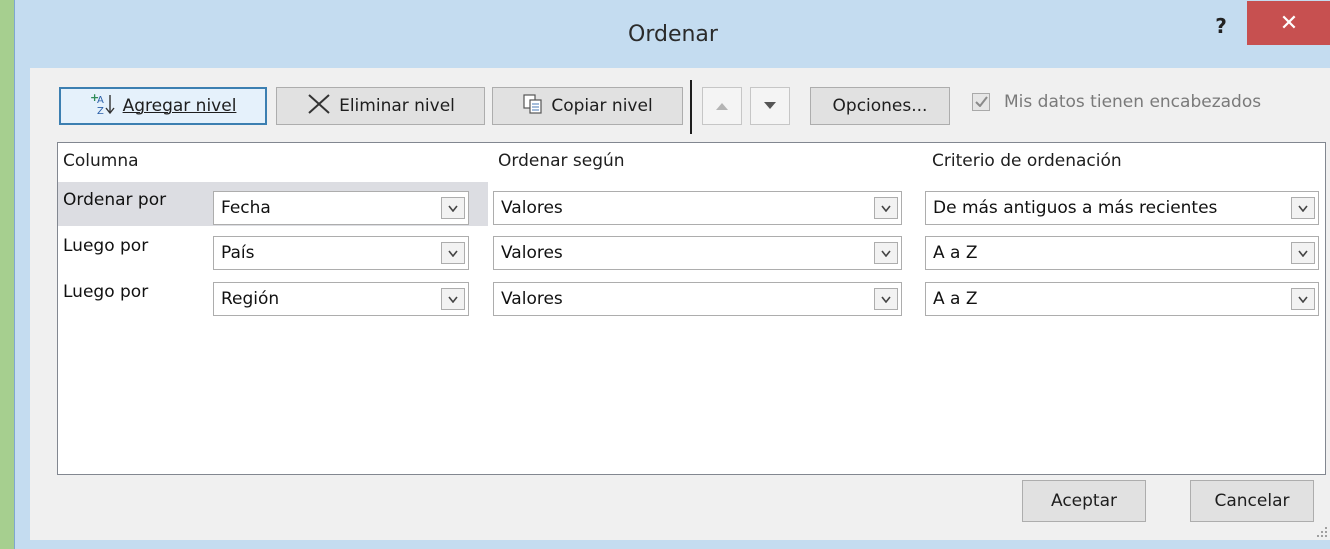  I want to click on copy-level-button: Copiar nivel, so click(587, 106).